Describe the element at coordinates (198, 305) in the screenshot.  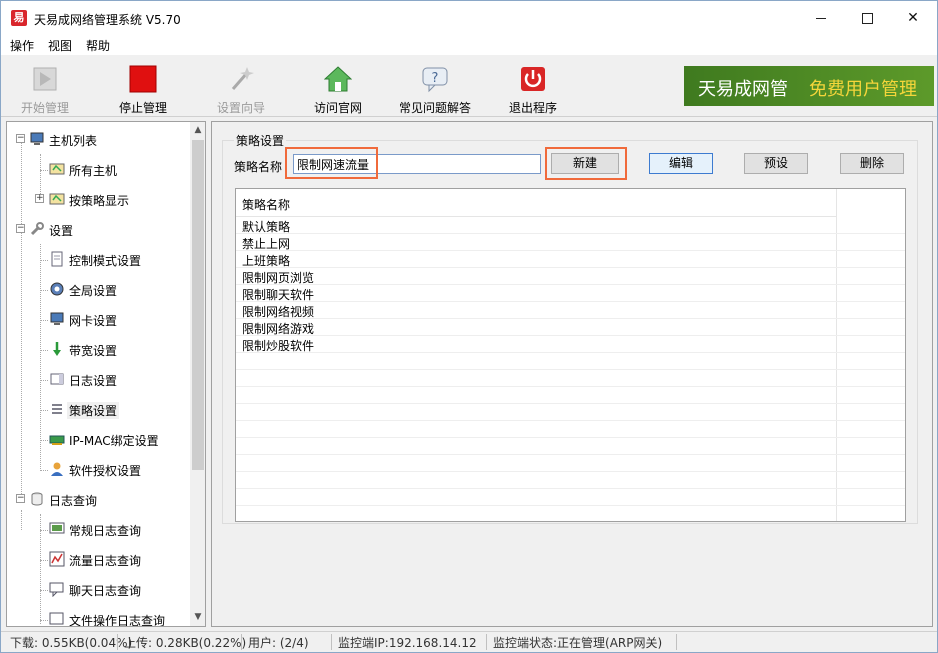
I see `scroll-thumb` at that location.